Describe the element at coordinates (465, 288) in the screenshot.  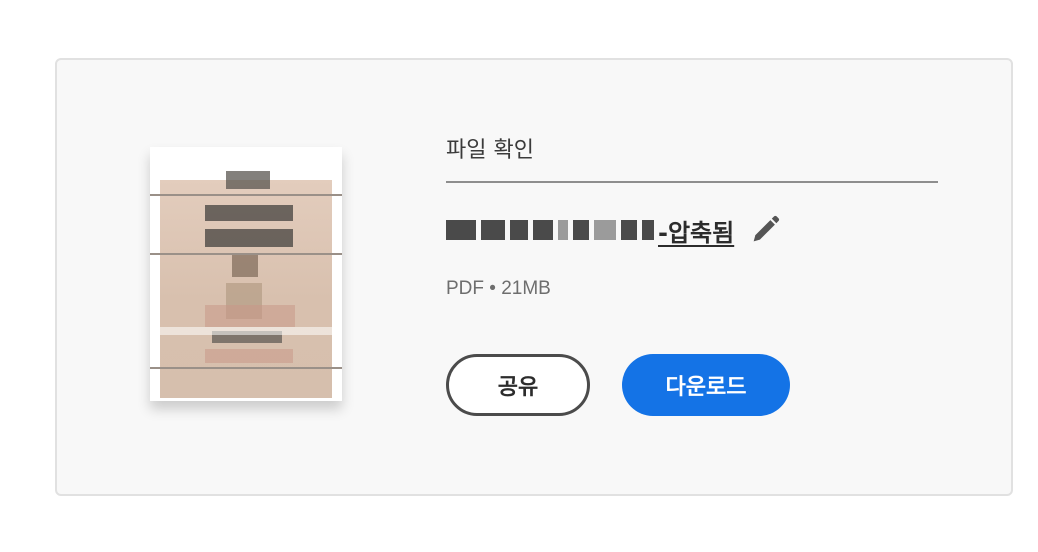
I see `file-type: PDF` at that location.